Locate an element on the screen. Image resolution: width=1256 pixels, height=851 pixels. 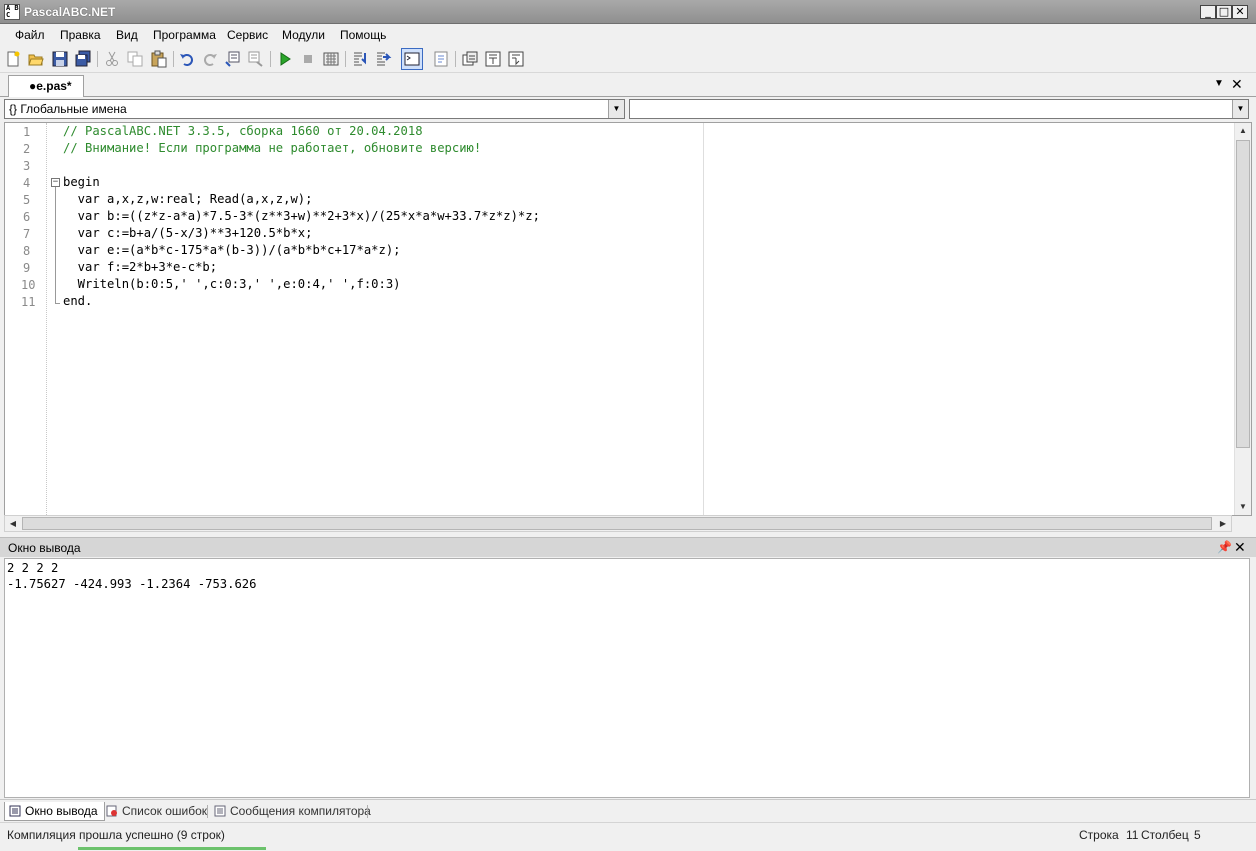
scroll-left-icon: ◀ is located at coordinates (13, 524).